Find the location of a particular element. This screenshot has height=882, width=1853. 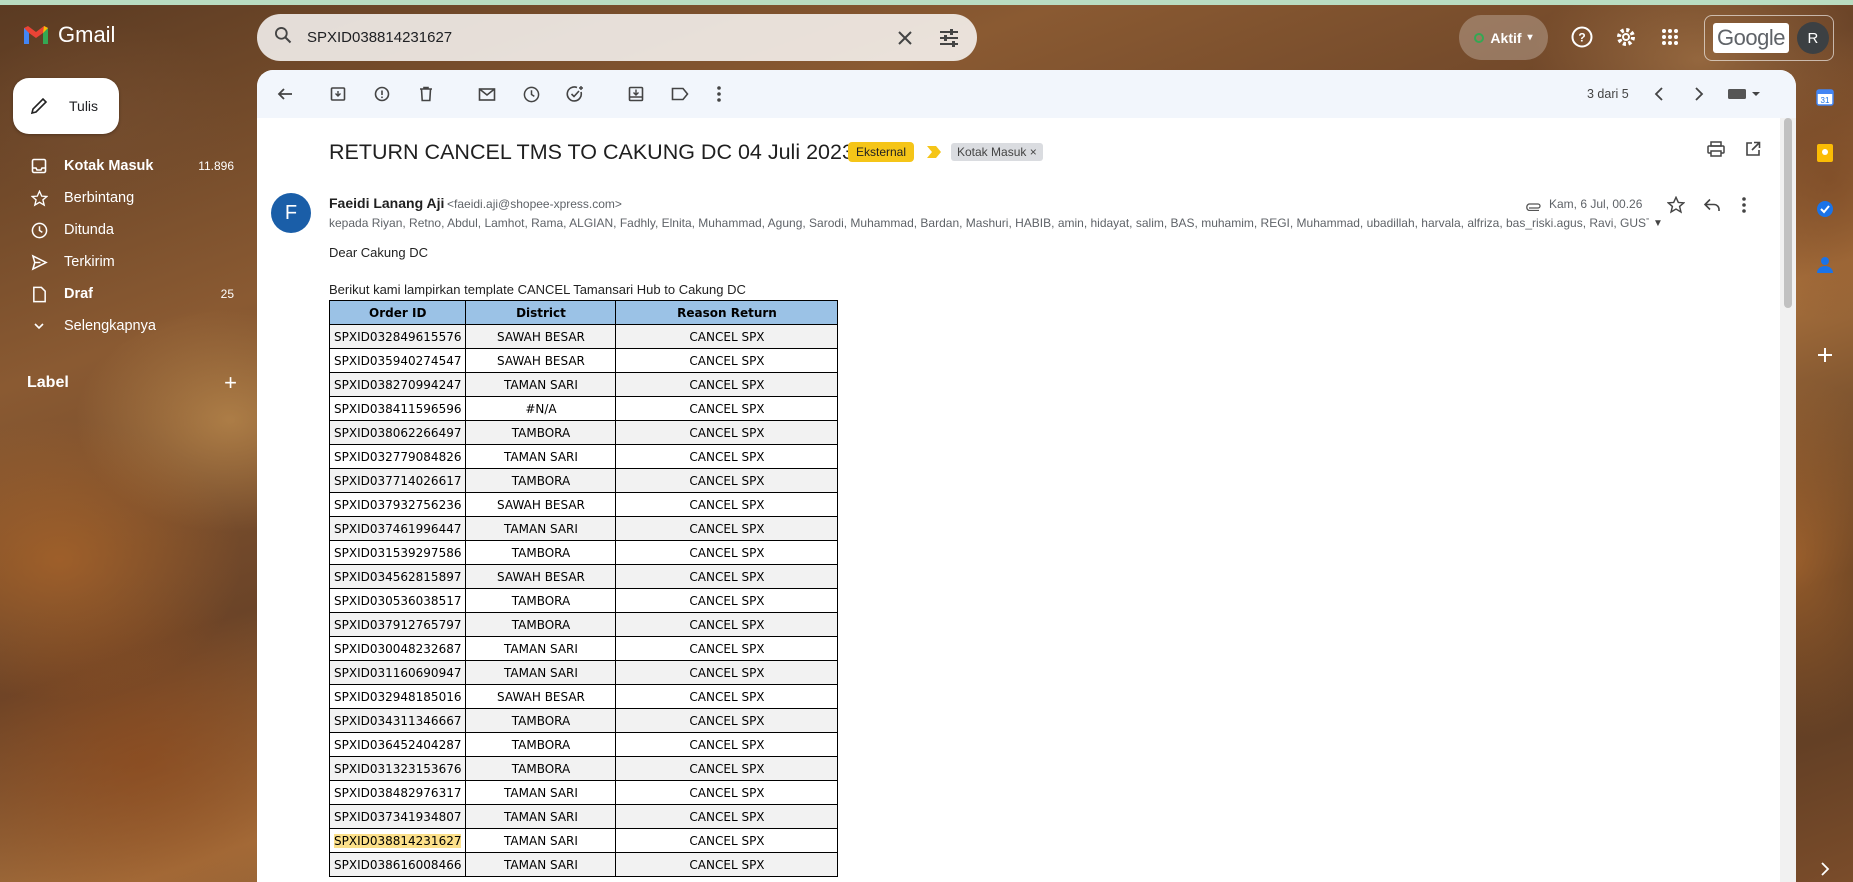

tasks-icon is located at coordinates (1825, 209).